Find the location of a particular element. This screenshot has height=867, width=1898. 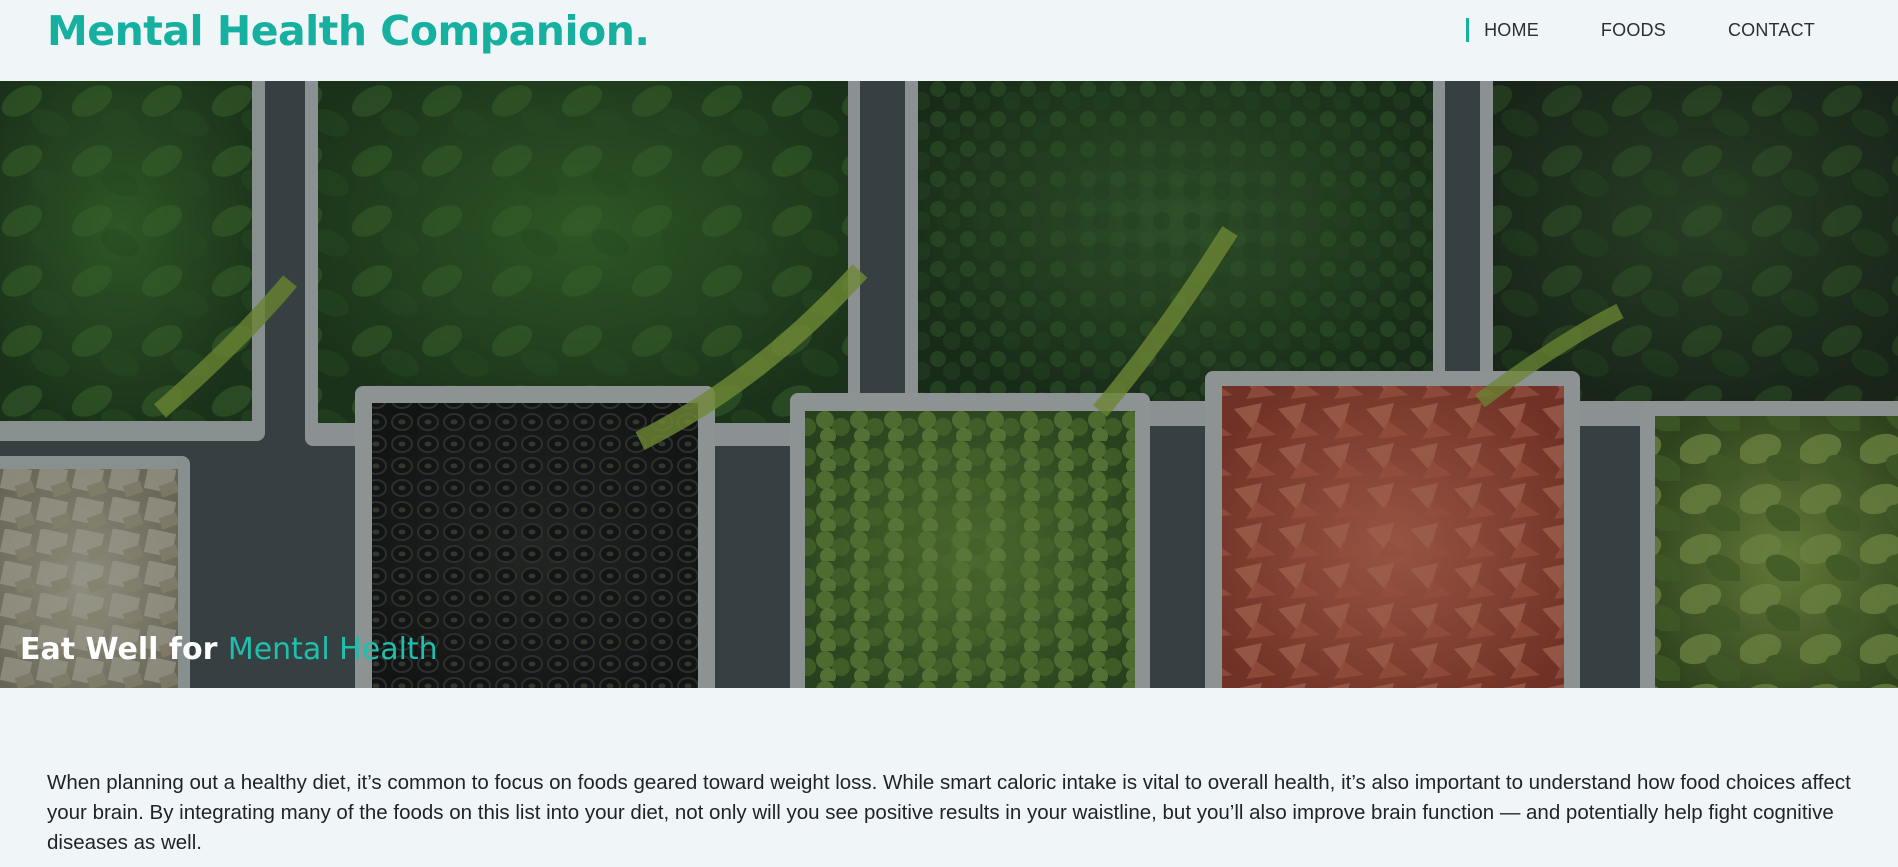

hero-title-strong: Eat Well for is located at coordinates (119, 649).